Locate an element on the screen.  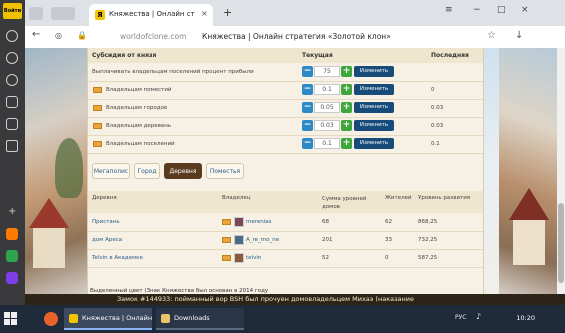
maximize-icon: □ is located at coordinates (501, 10).